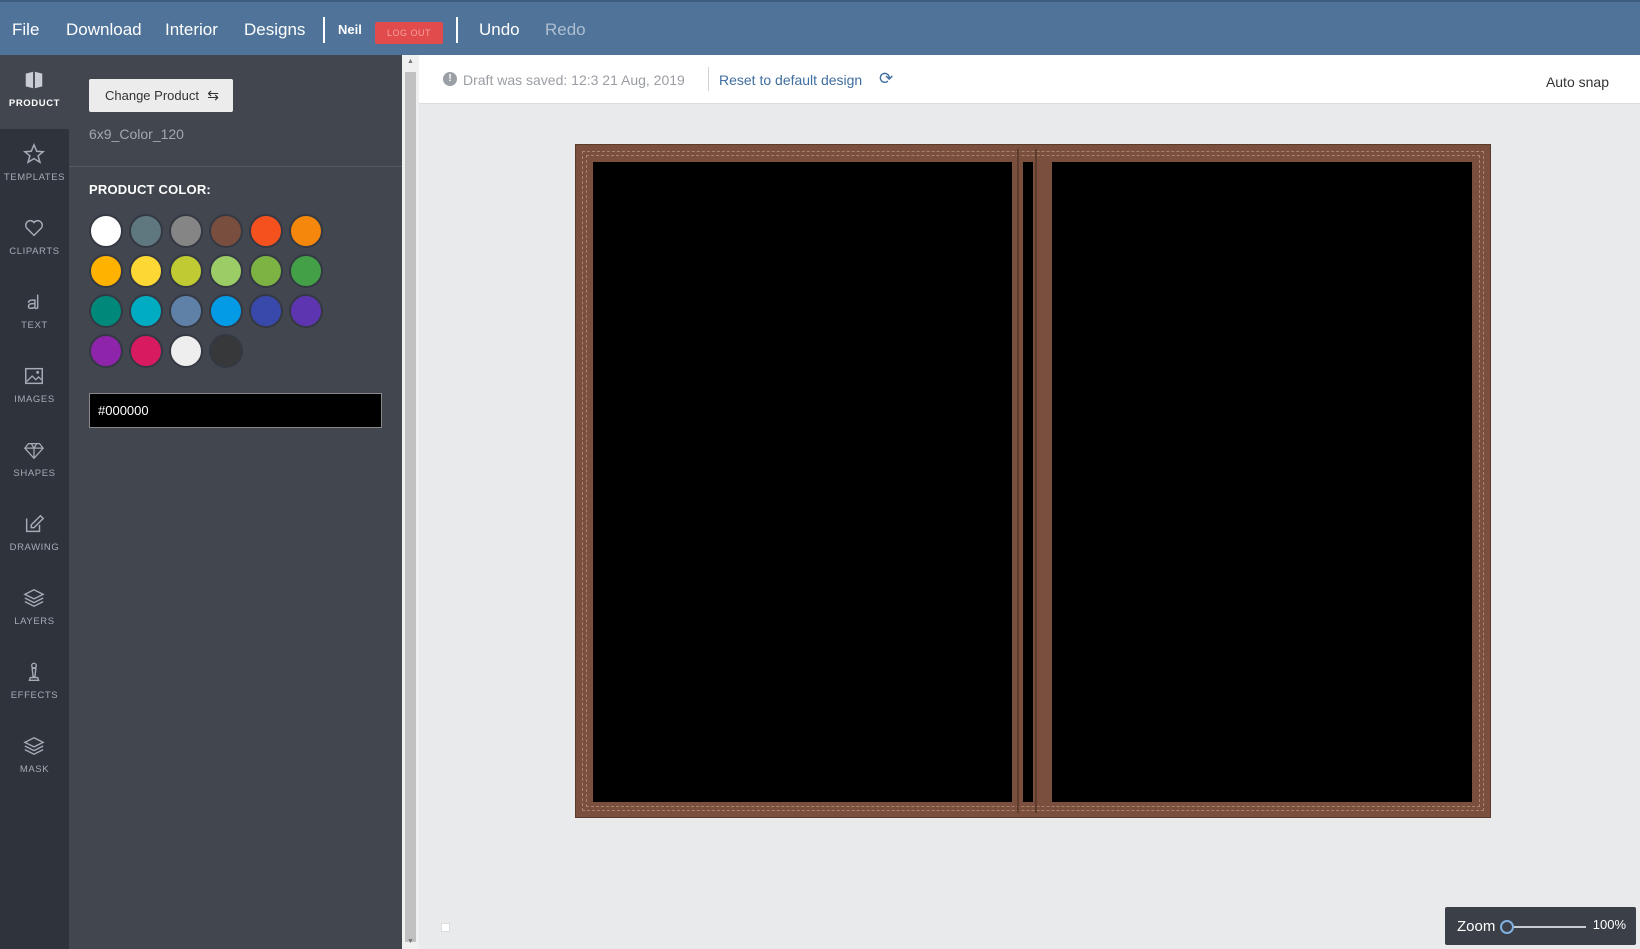  I want to click on rail-label-cliparts: CLIPARTS, so click(34, 251).